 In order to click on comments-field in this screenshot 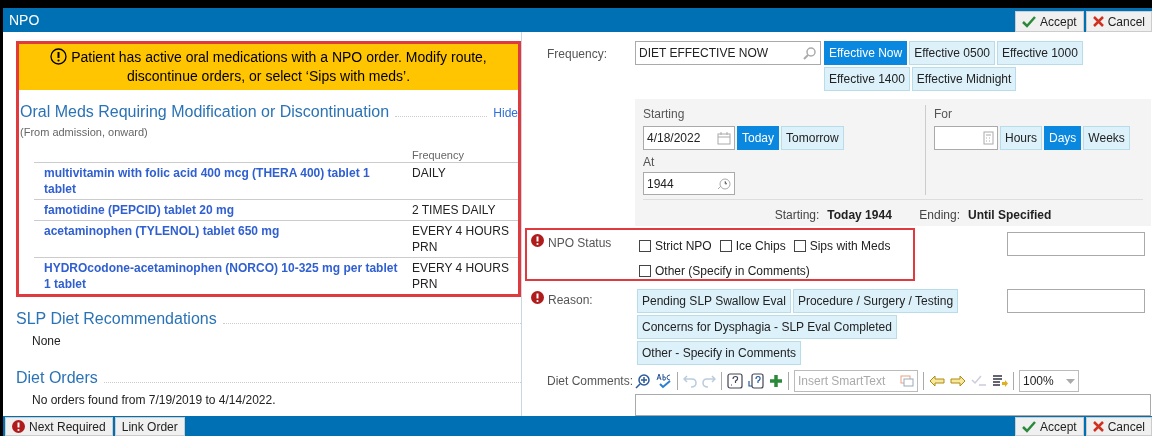, I will do `click(893, 405)`.